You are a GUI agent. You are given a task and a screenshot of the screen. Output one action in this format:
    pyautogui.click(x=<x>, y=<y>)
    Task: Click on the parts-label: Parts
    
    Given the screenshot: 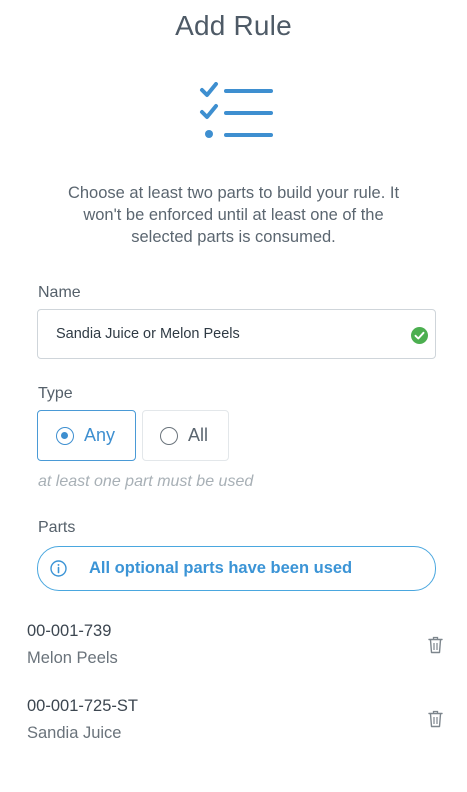 What is the action you would take?
    pyautogui.click(x=57, y=527)
    